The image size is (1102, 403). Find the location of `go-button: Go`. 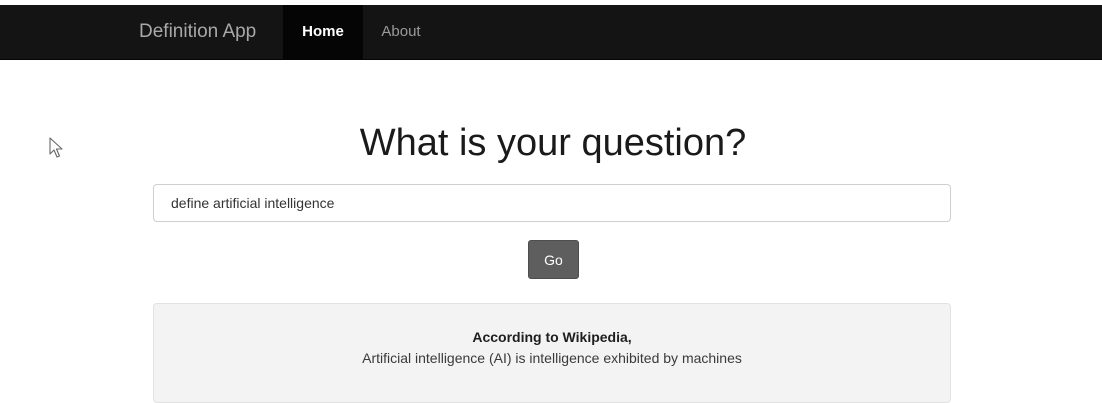

go-button: Go is located at coordinates (553, 259).